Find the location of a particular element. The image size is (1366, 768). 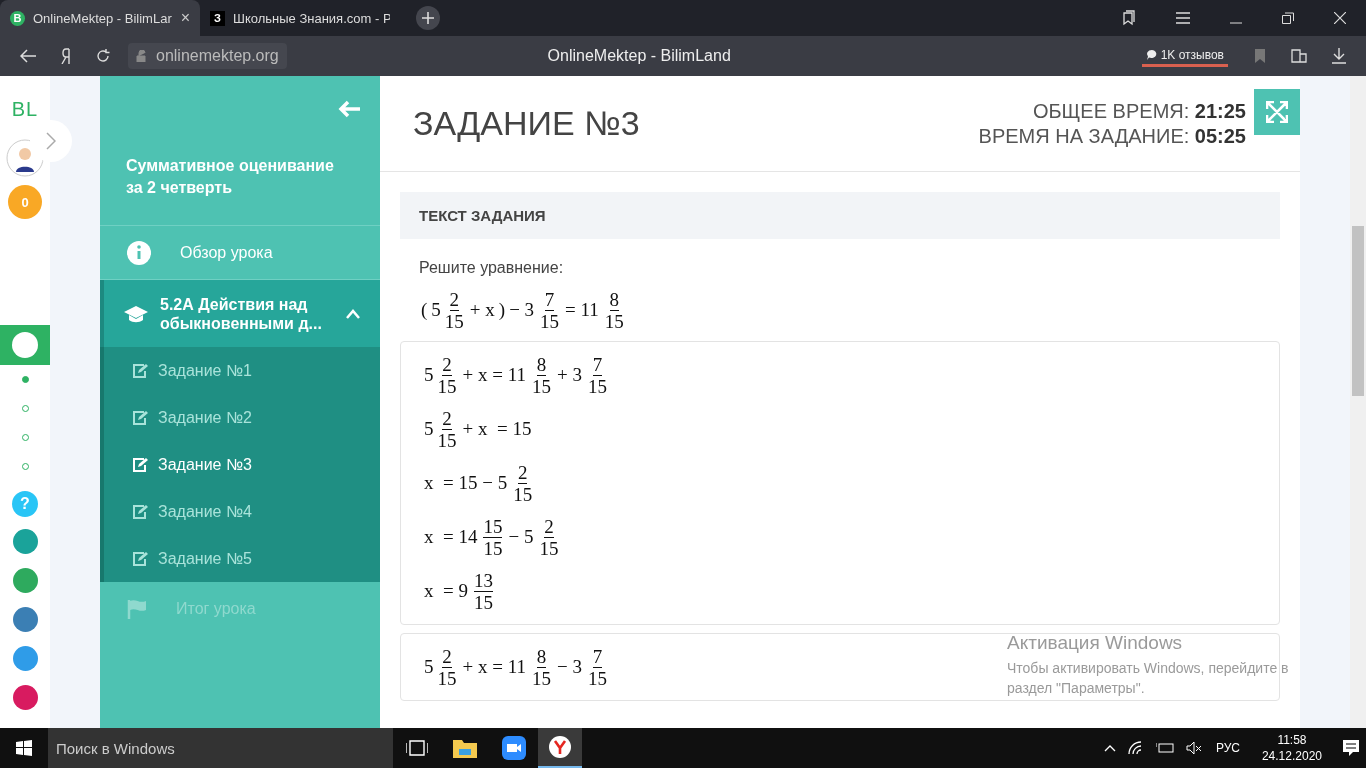

fraction: 13 15 is located at coordinates (483, 591).